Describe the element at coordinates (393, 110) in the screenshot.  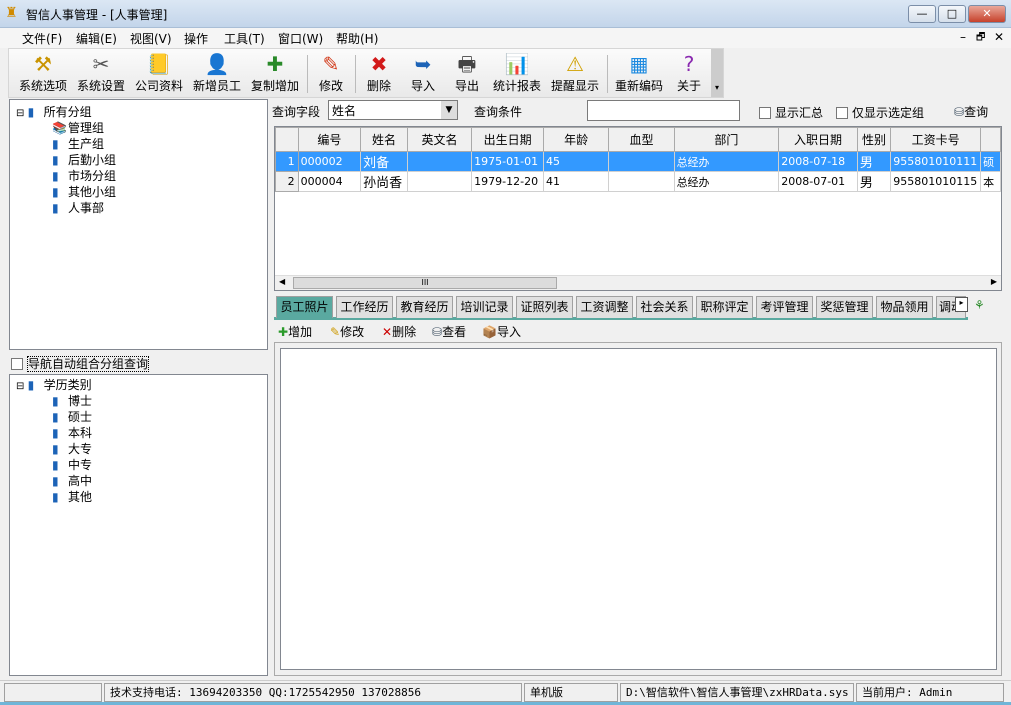
I see `query-field-select: 姓名 ▼` at that location.